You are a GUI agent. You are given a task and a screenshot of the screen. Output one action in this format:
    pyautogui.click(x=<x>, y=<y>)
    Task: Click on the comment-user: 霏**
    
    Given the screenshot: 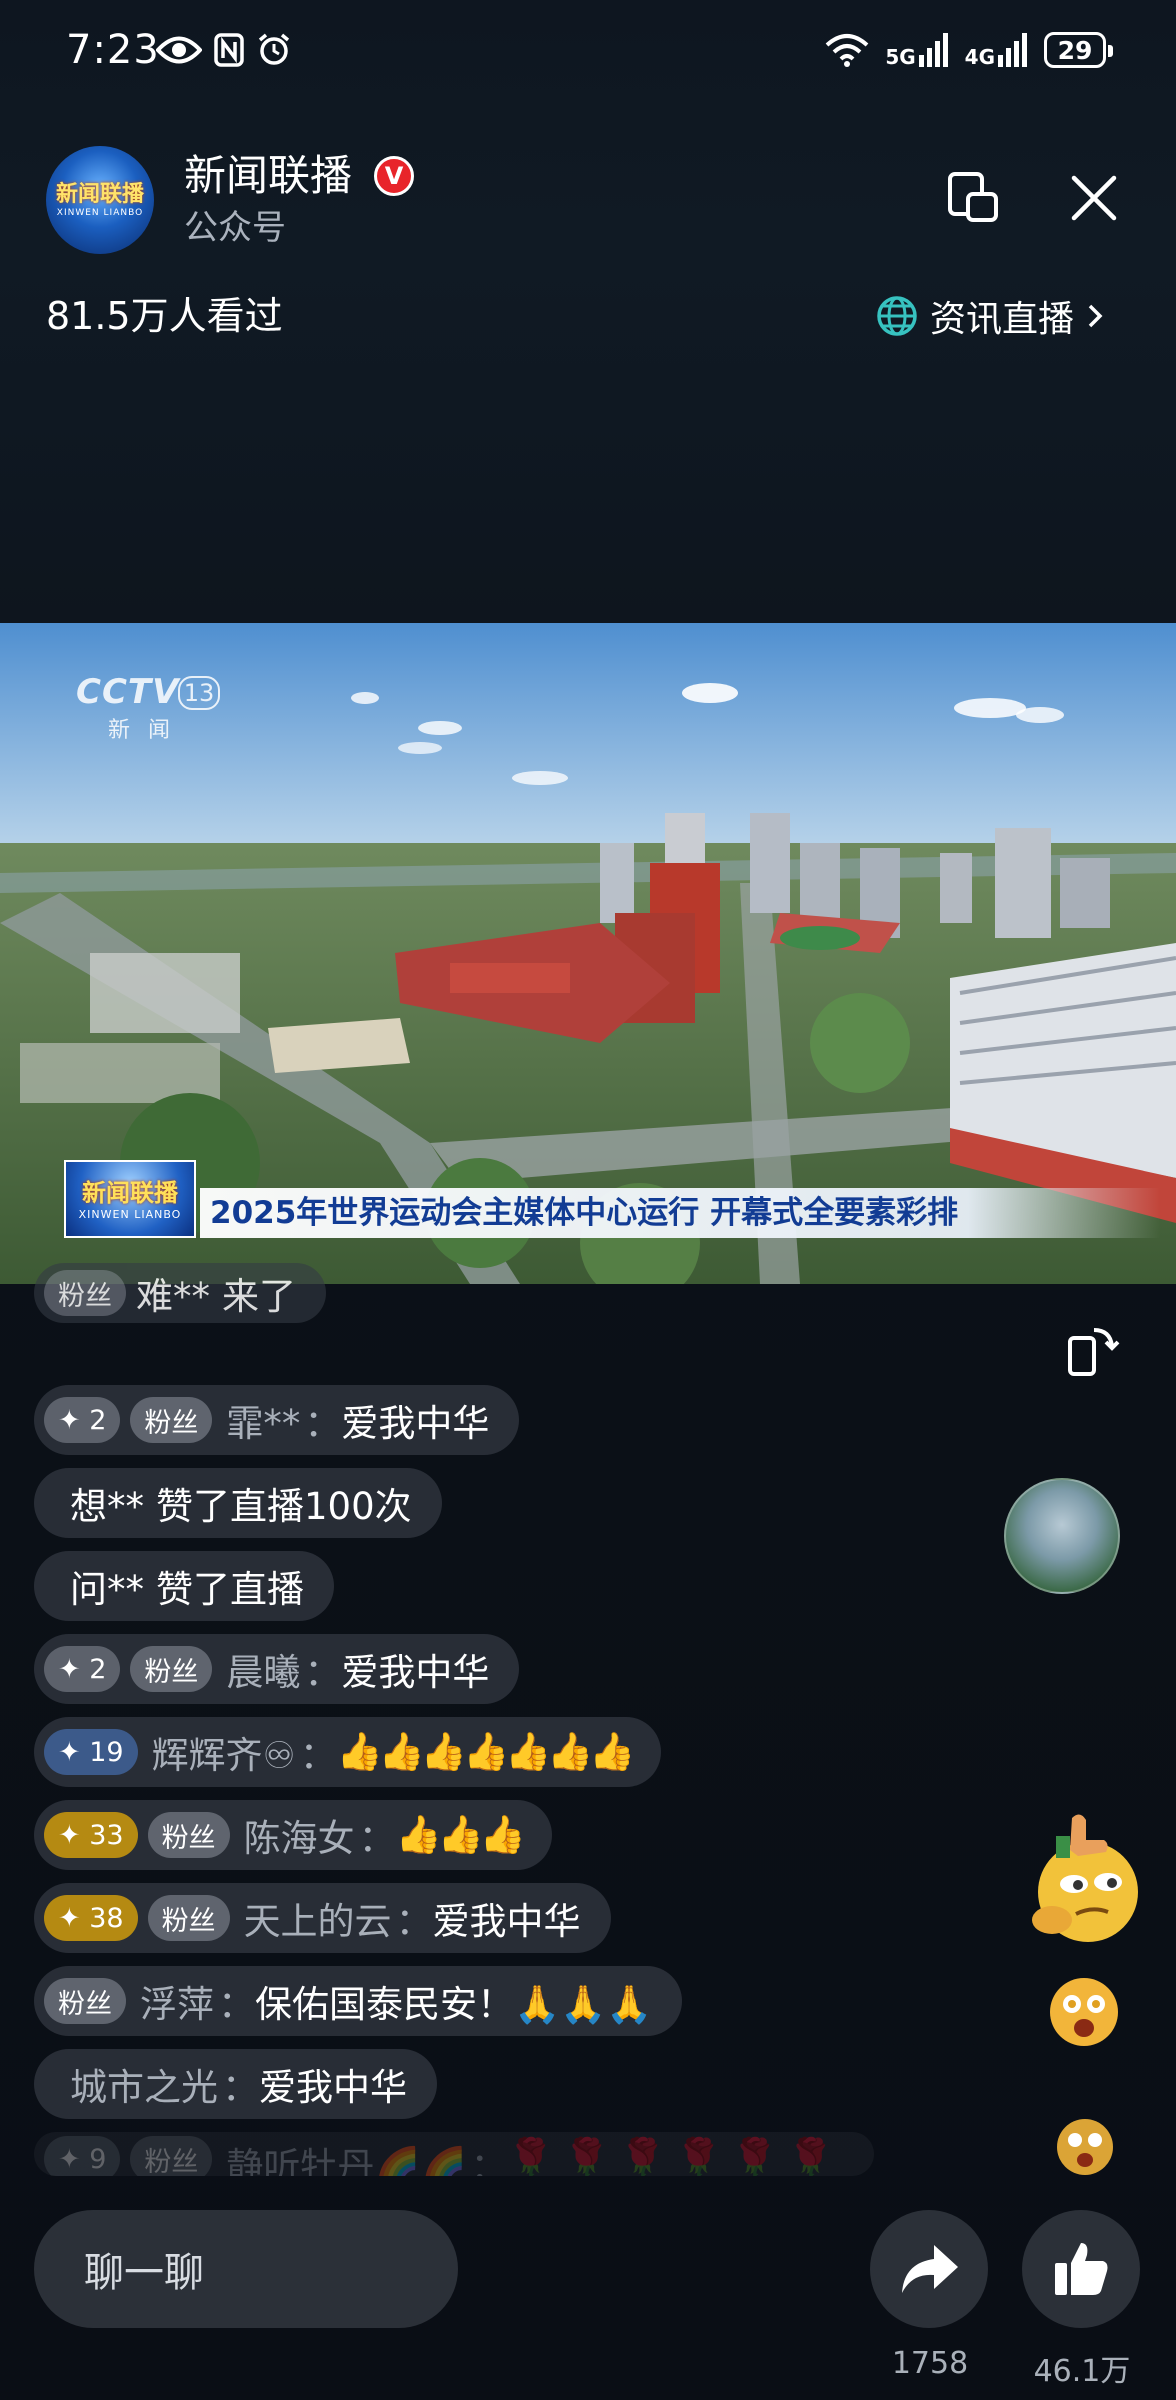 What is the action you would take?
    pyautogui.click(x=263, y=1420)
    